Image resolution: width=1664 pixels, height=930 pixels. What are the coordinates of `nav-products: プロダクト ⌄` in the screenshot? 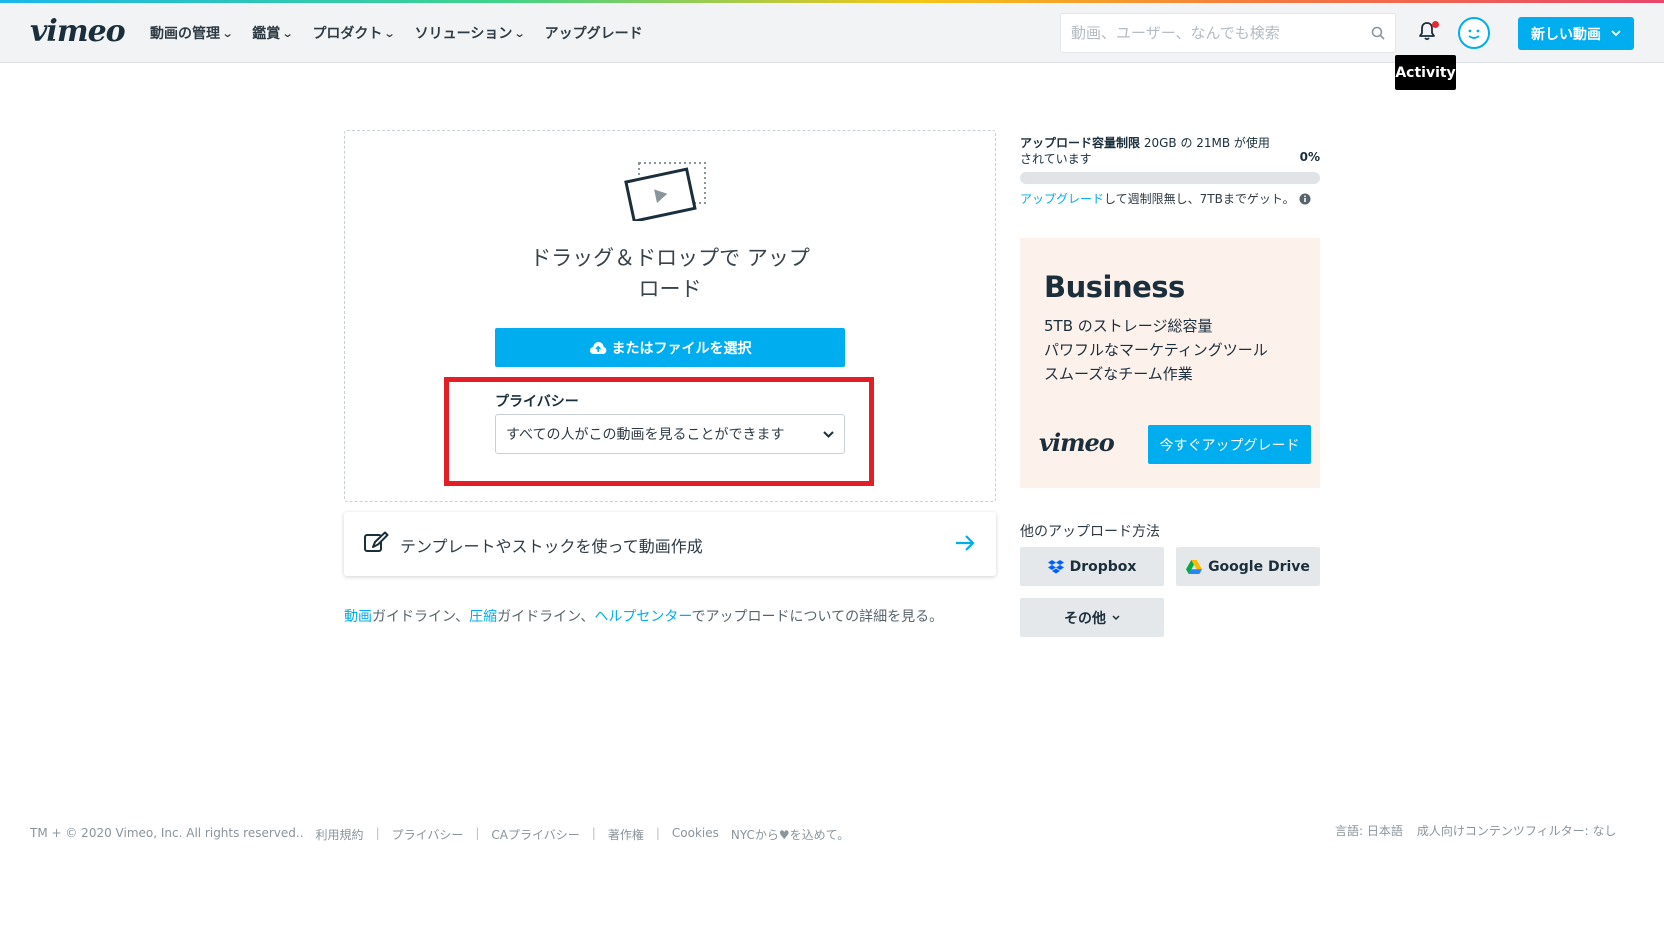 It's located at (354, 33).